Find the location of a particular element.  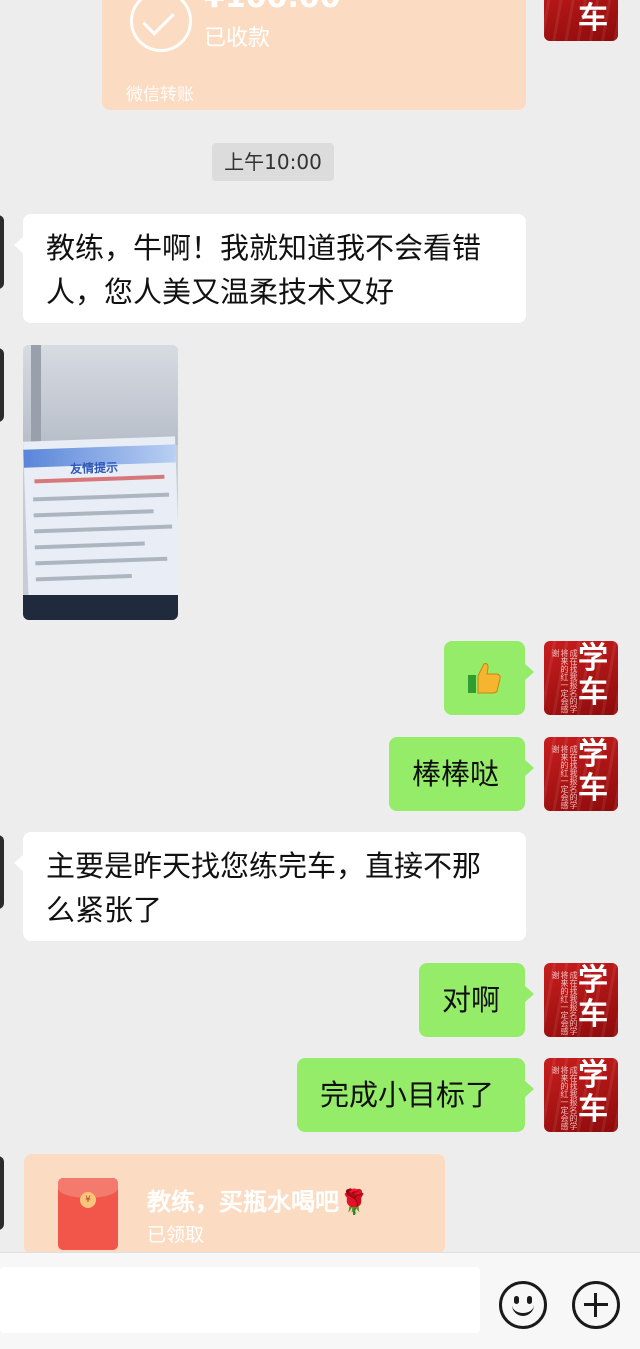

message-bubble: 主要是昨天找您练完车，直接不那么紧张了 is located at coordinates (270, 886).